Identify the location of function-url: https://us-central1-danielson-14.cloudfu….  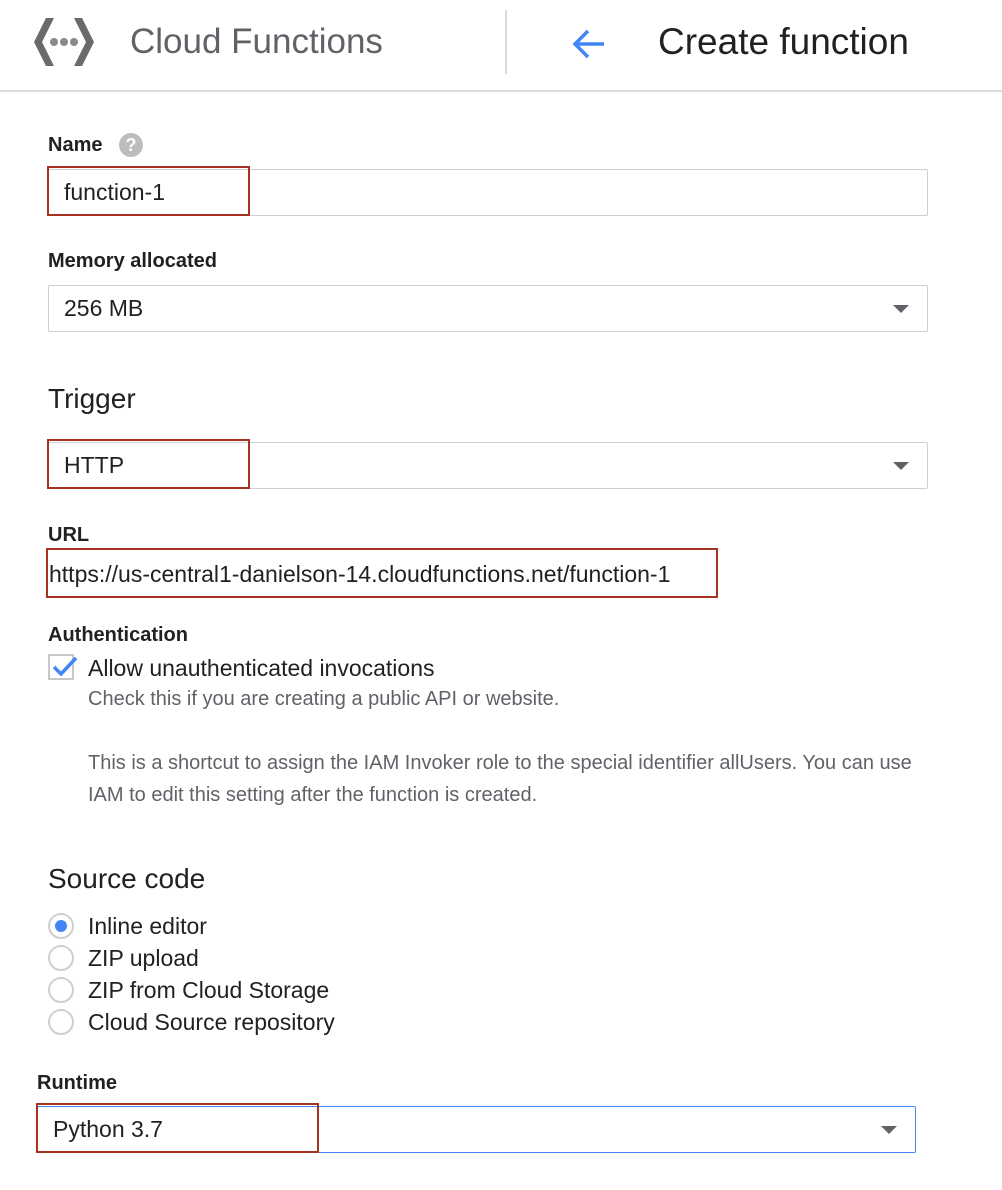
(359, 574).